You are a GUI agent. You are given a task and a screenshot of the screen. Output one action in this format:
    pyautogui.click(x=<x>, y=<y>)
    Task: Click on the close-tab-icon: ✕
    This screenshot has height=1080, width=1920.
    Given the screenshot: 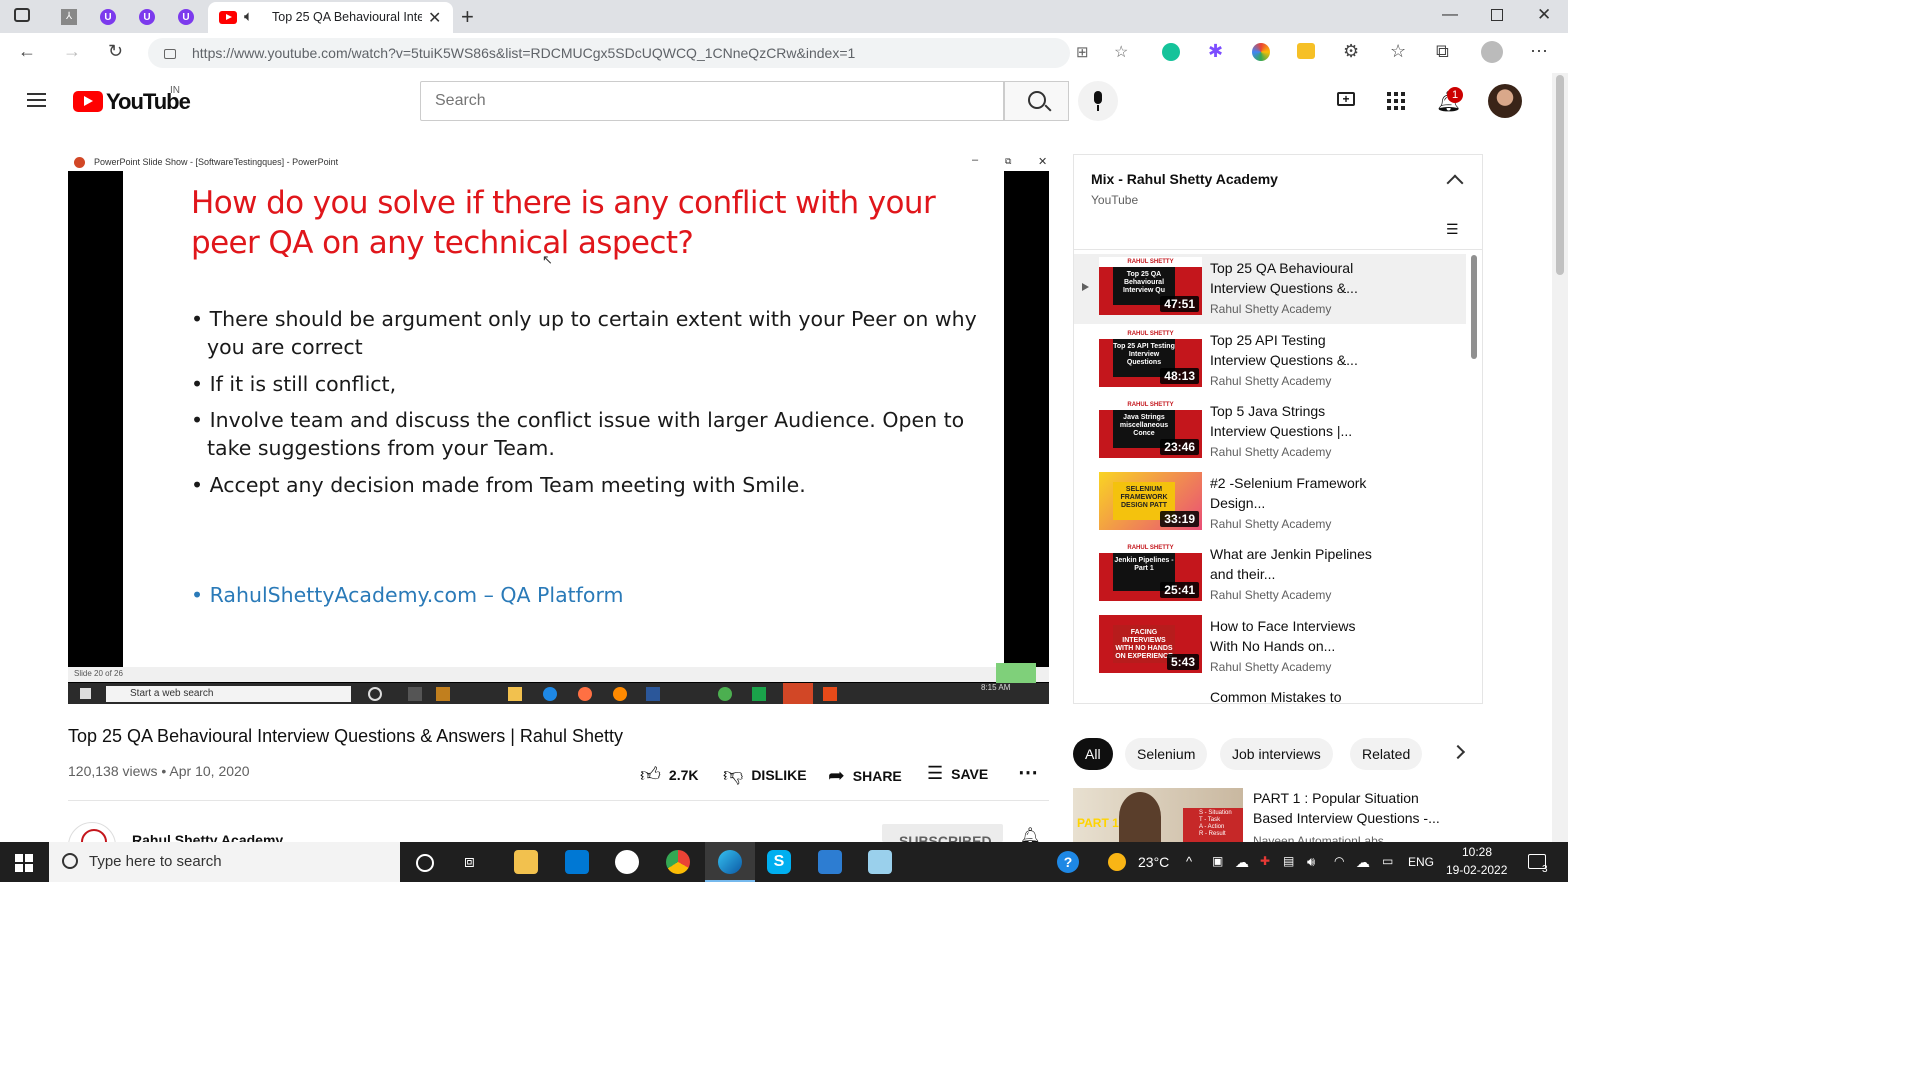 What is the action you would take?
    pyautogui.click(x=434, y=18)
    